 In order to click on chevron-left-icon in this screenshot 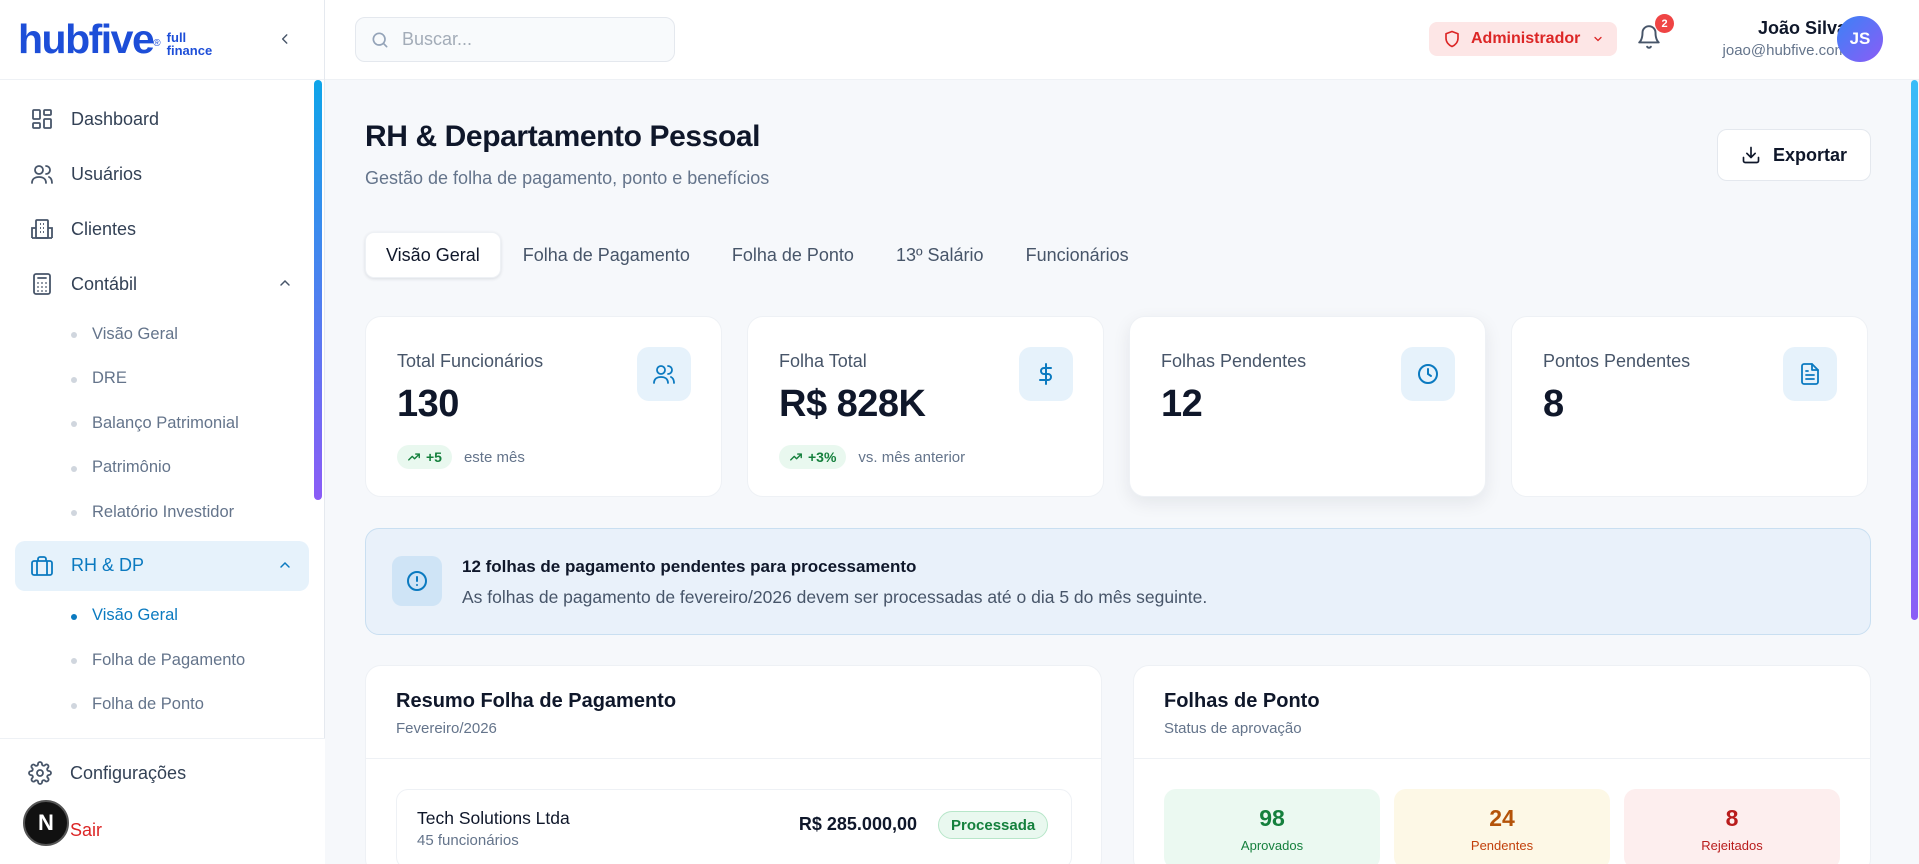, I will do `click(284, 39)`.